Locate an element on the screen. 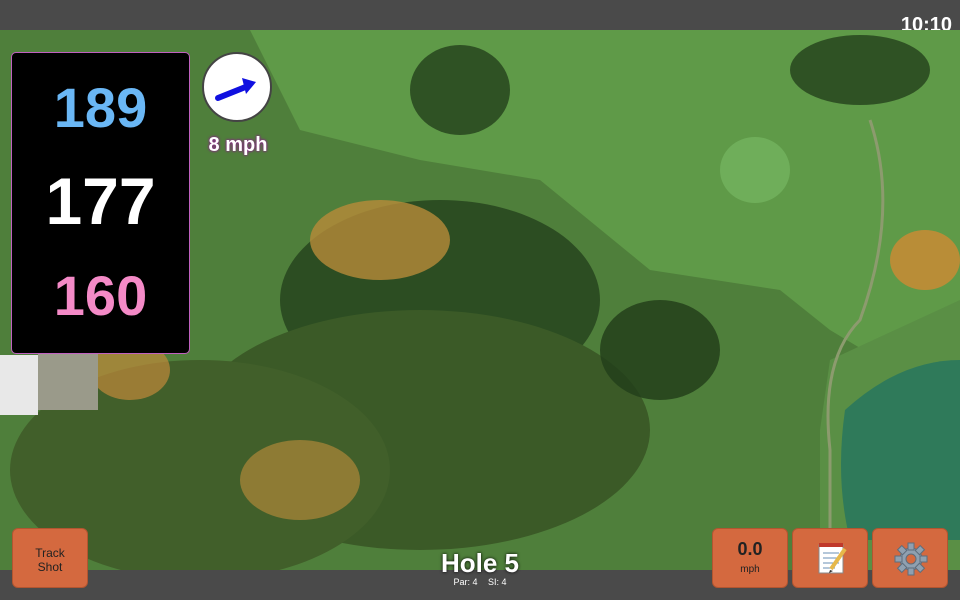 This screenshot has height=600, width=960. wind-arrow-icon is located at coordinates (235, 89).